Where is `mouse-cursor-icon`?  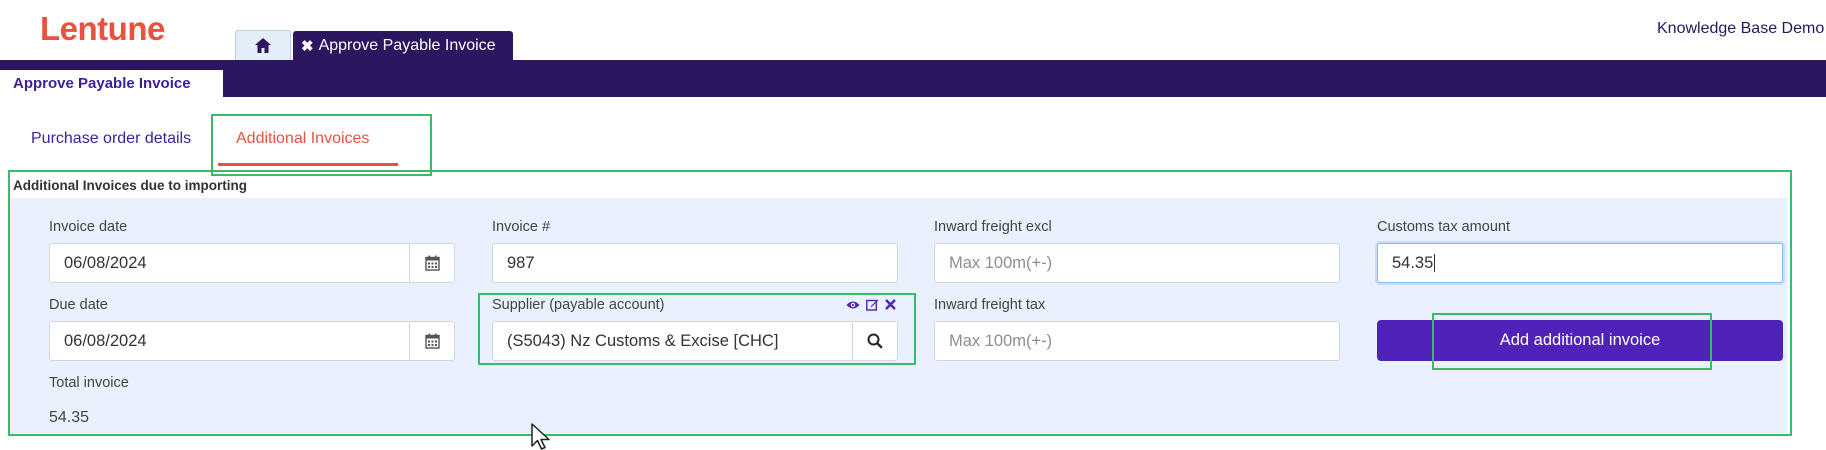
mouse-cursor-icon is located at coordinates (540, 436).